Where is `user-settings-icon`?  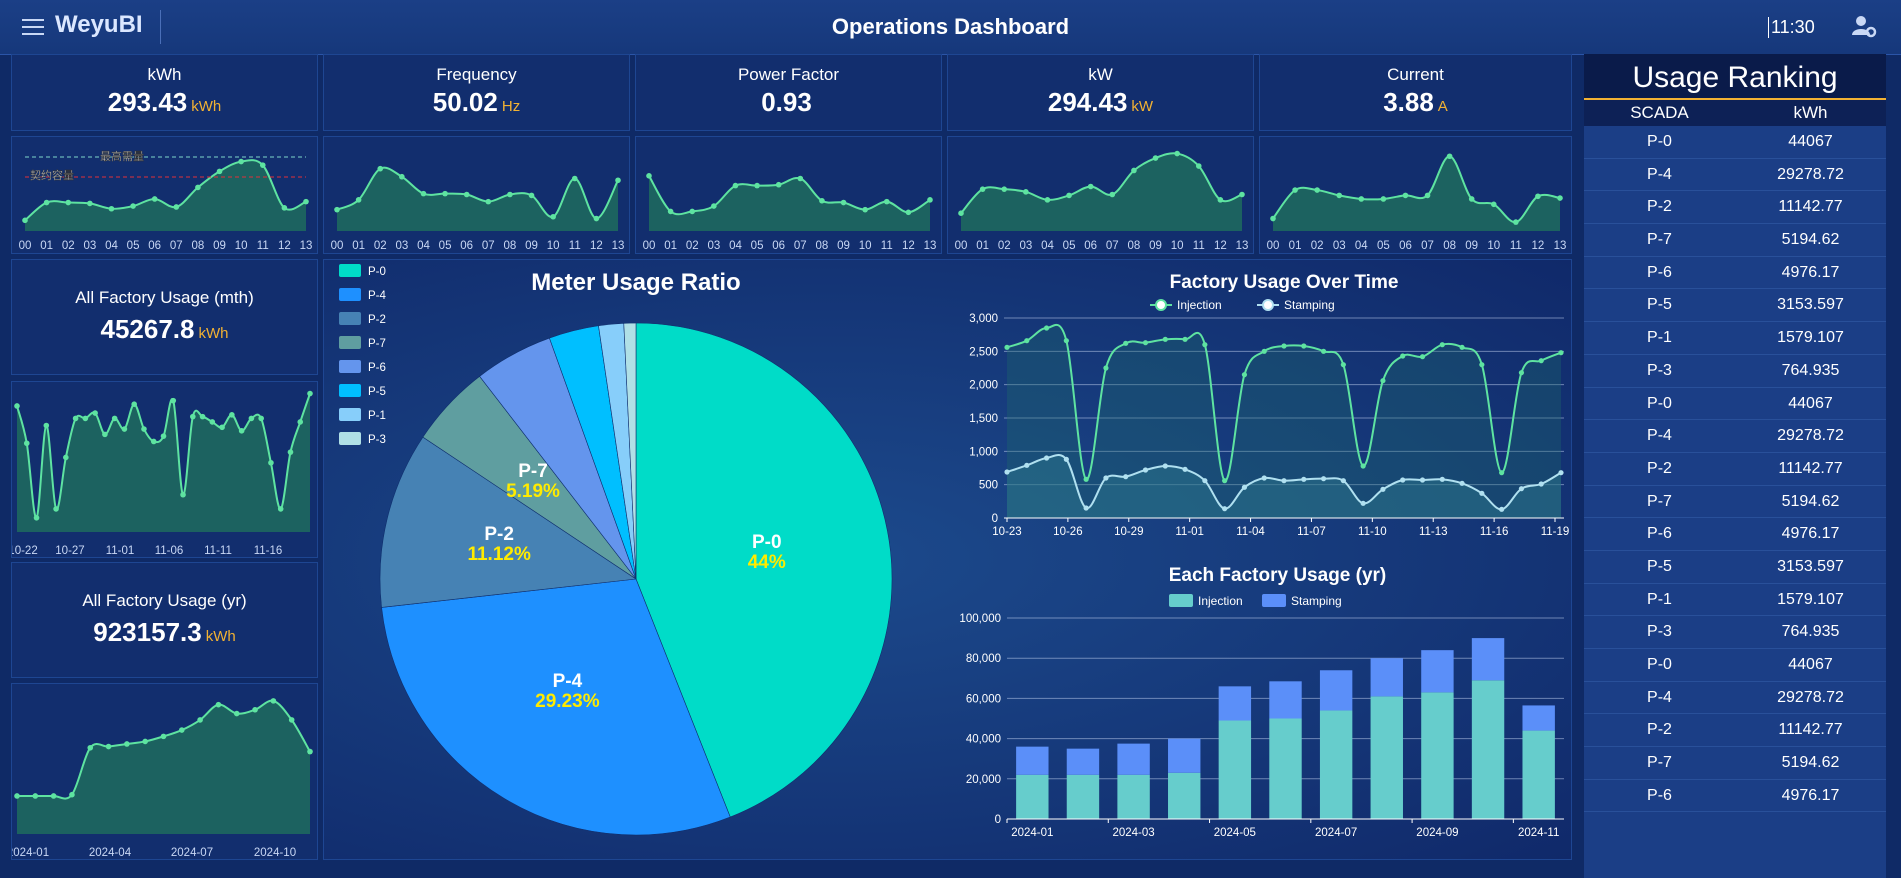 user-settings-icon is located at coordinates (1864, 26).